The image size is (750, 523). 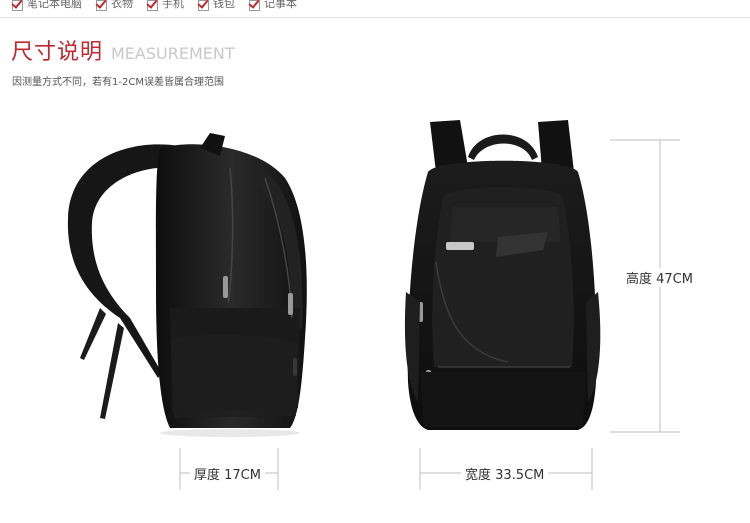 I want to click on width-label: 宽度 33.5CM, so click(x=505, y=473).